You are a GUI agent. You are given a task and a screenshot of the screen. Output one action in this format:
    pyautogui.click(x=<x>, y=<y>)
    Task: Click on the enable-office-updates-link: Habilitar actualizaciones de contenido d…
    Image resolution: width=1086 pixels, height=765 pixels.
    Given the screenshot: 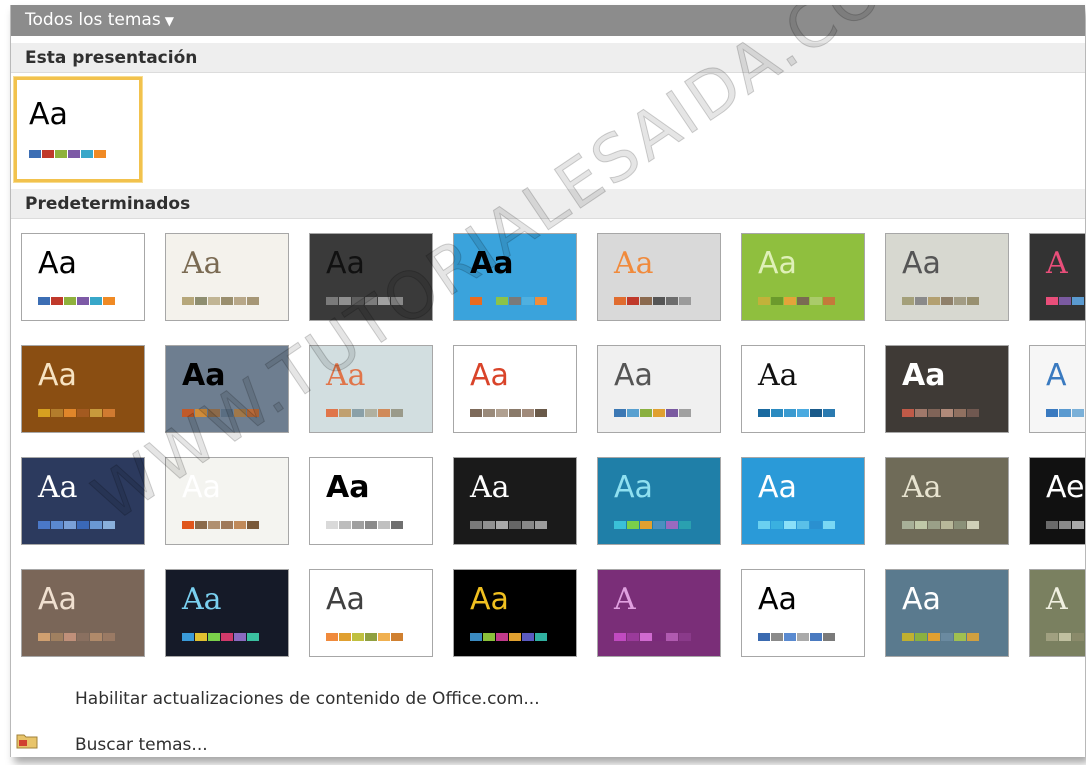 What is the action you would take?
    pyautogui.click(x=307, y=699)
    